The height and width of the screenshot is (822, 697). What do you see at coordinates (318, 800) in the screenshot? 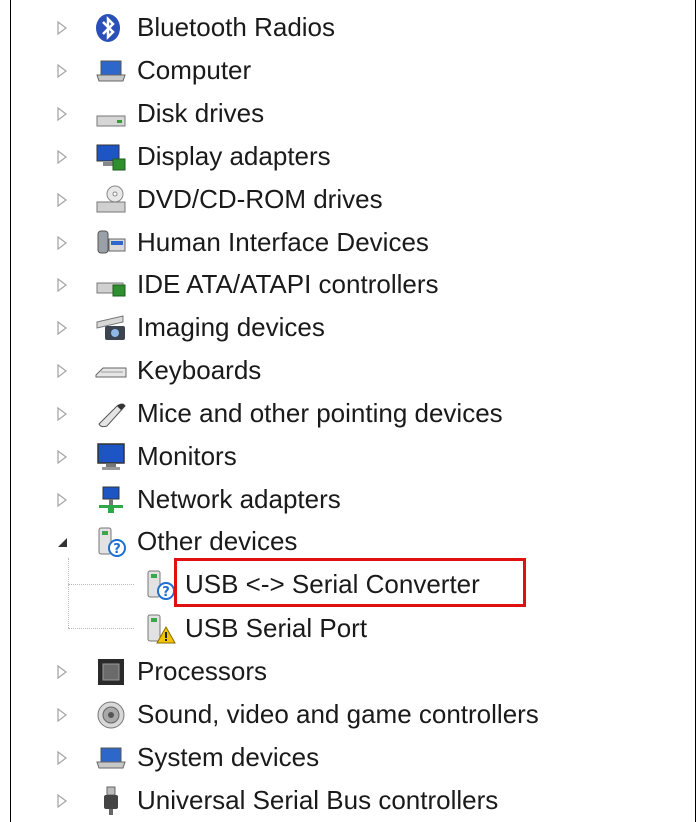
I see `tree-item-label: Universal Serial Bus controllers` at bounding box center [318, 800].